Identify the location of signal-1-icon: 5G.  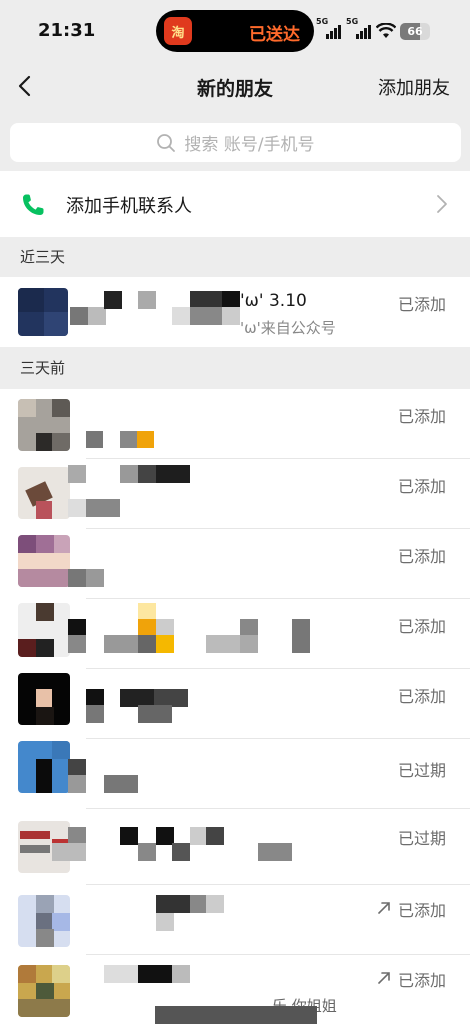
(329, 28).